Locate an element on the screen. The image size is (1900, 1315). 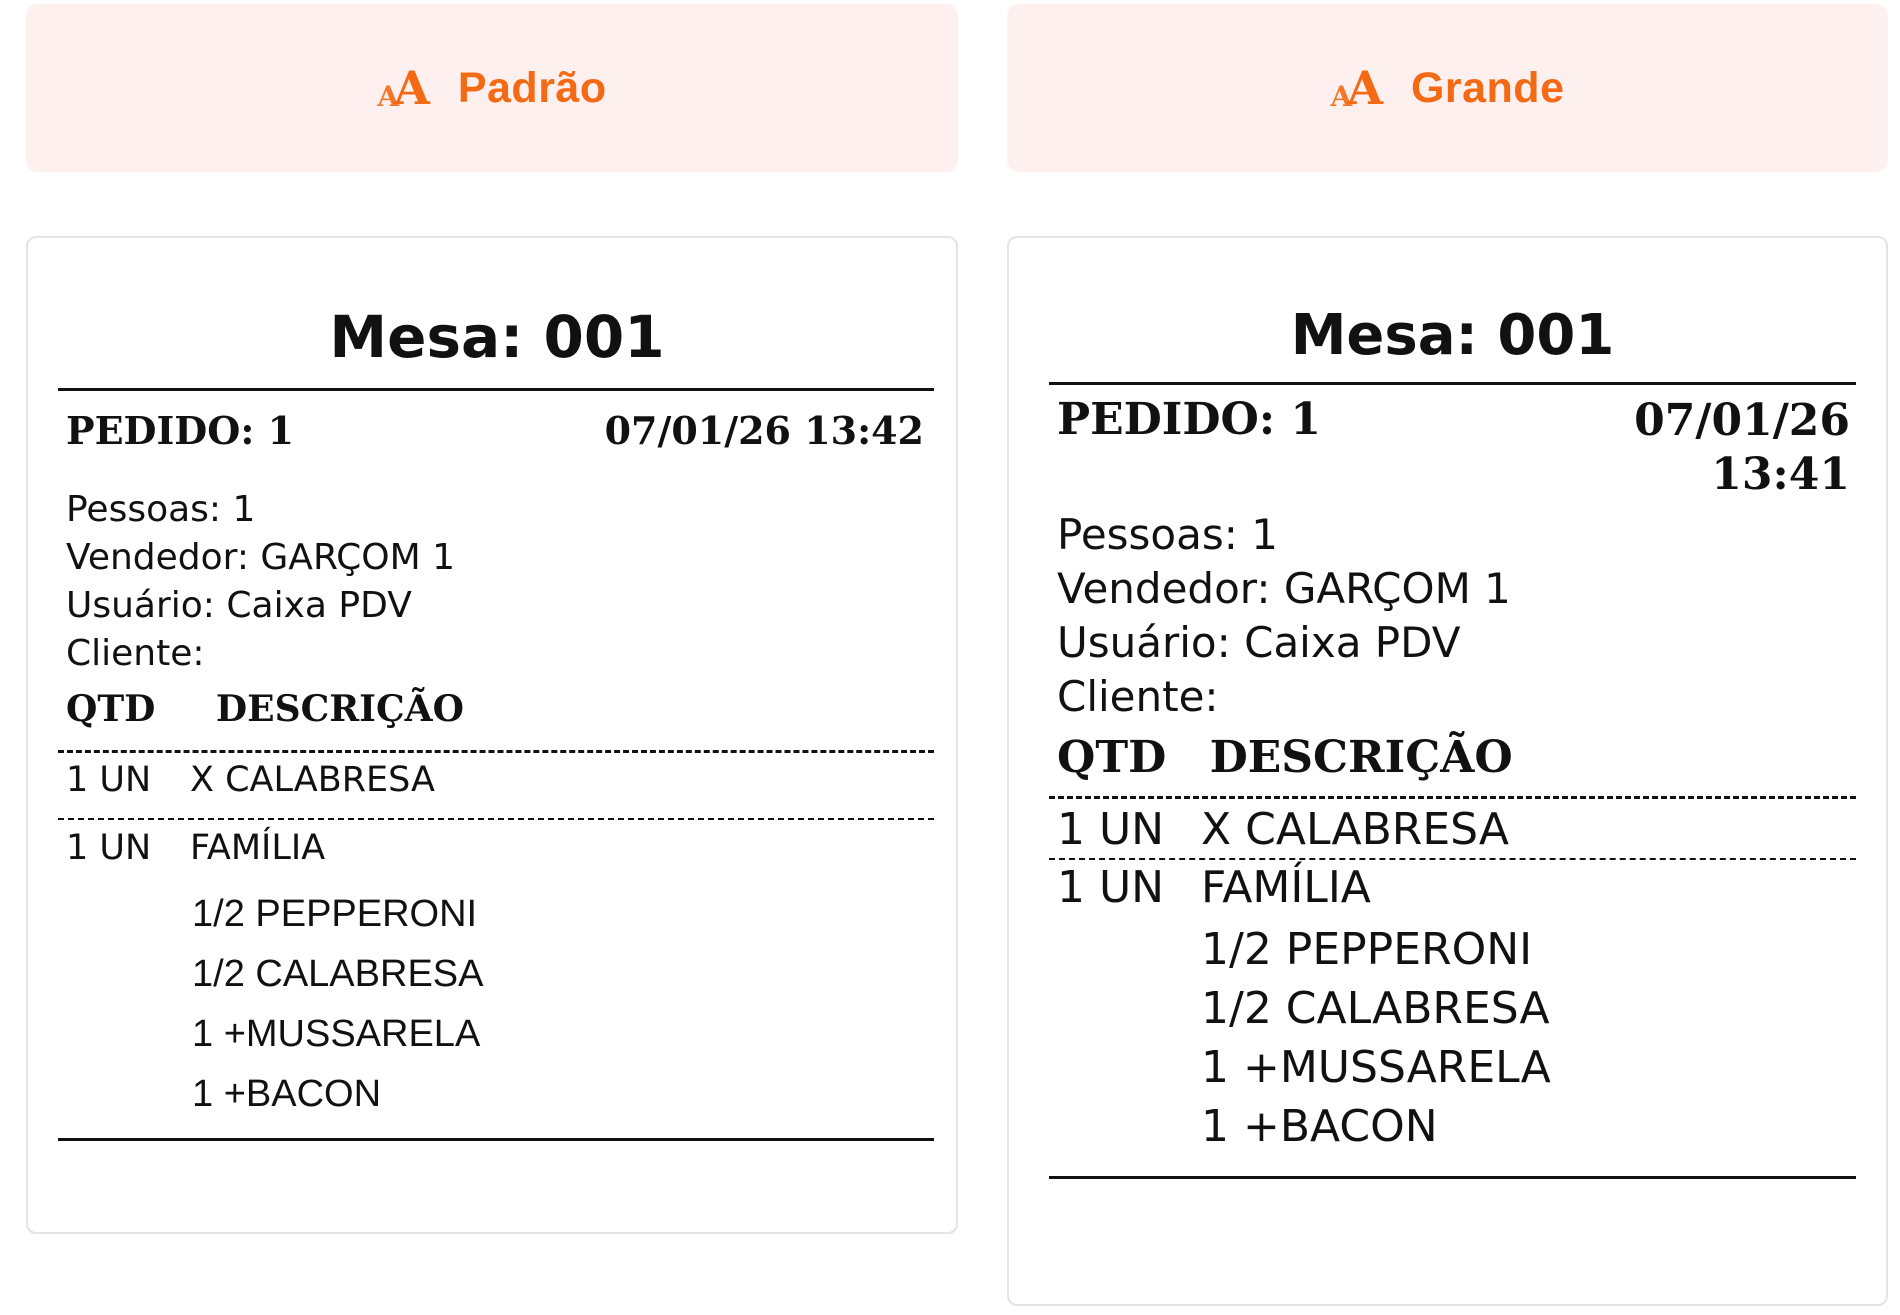
order-datetime: 07/01/26 13:41 is located at coordinates (1742, 447).